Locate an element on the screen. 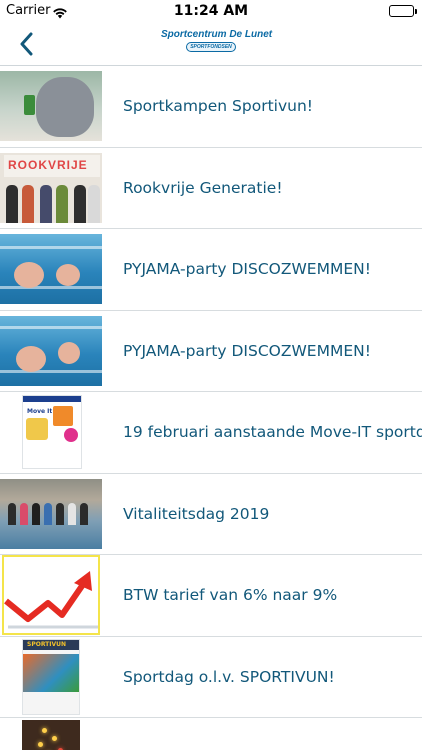 Image resolution: width=422 pixels, height=750 pixels. app-logo: Sportcentrum De Lunet SPORTFONDSEN is located at coordinates (217, 44).